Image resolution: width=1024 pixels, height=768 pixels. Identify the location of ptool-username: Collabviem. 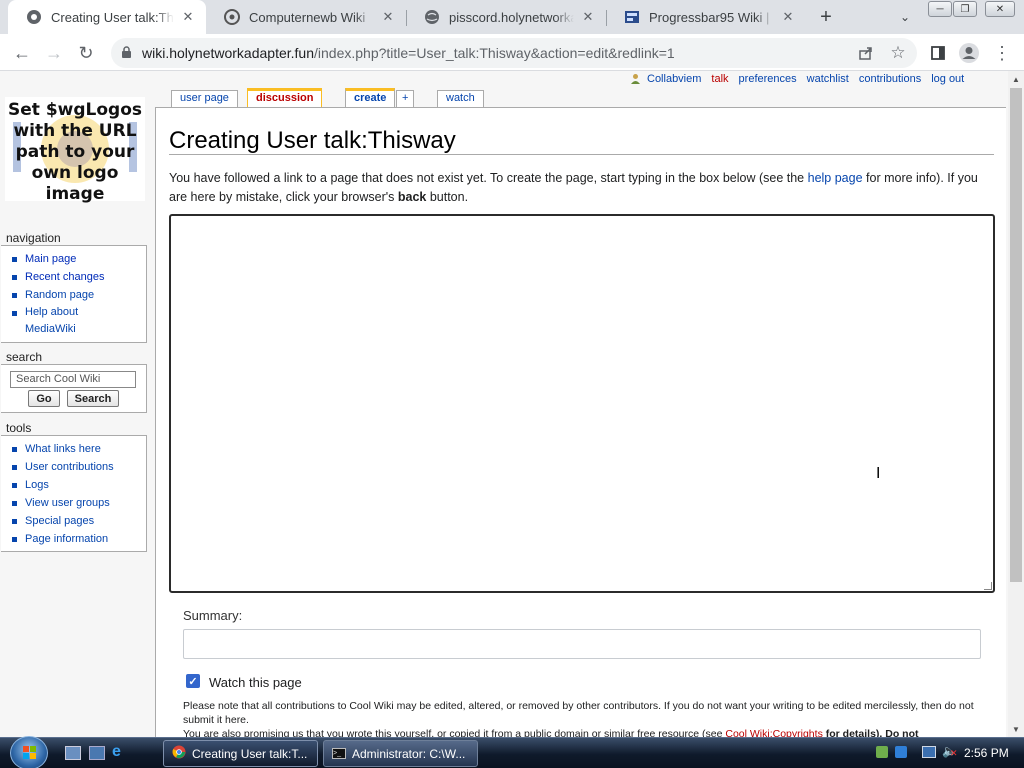
(674, 80).